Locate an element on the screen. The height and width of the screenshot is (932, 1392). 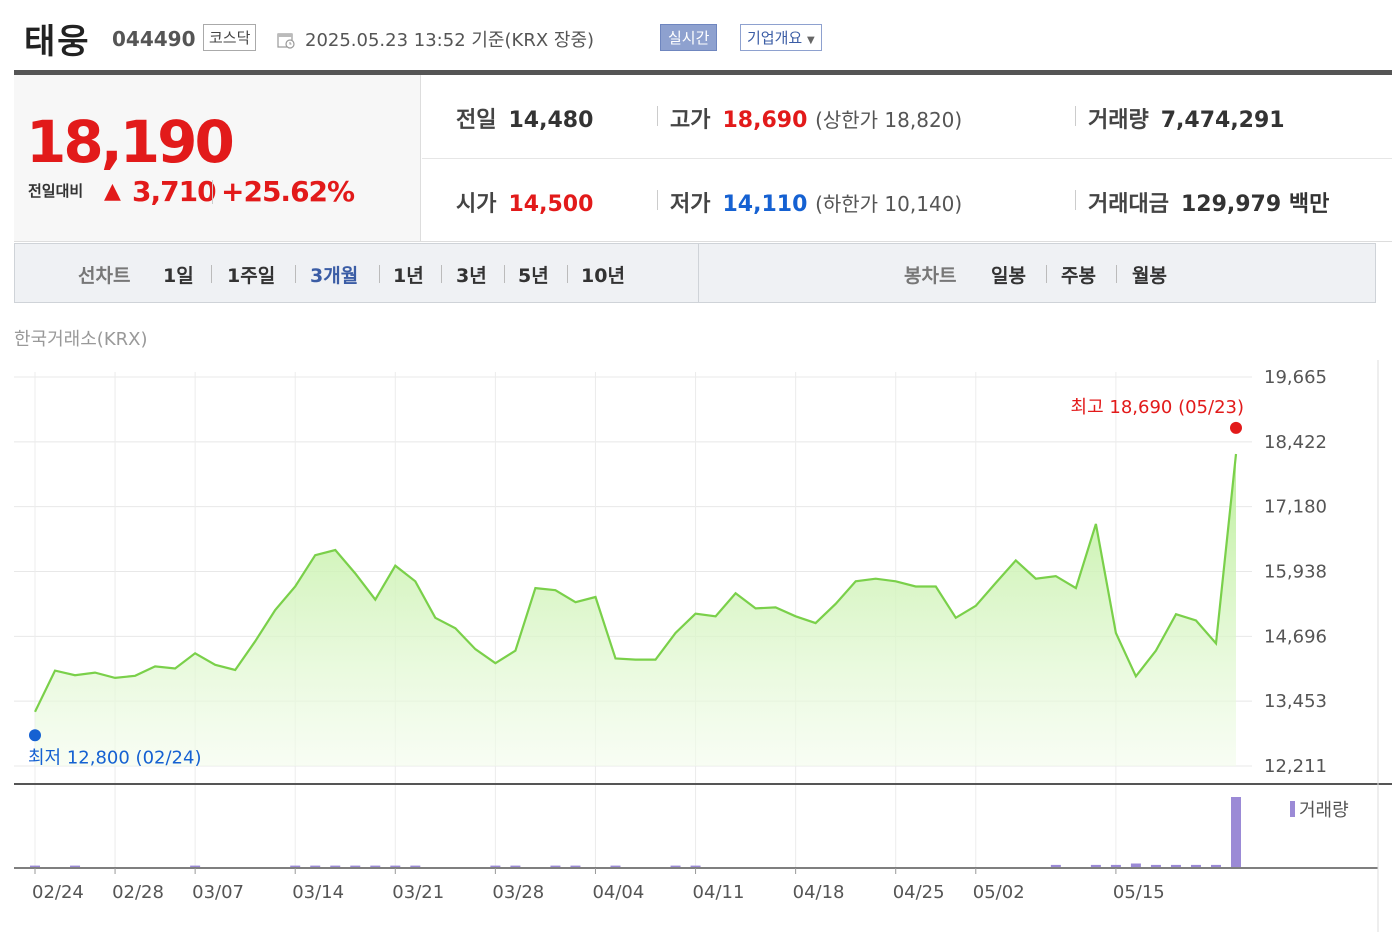
company-overview-button: 기업개요 ▼ is located at coordinates (781, 37).